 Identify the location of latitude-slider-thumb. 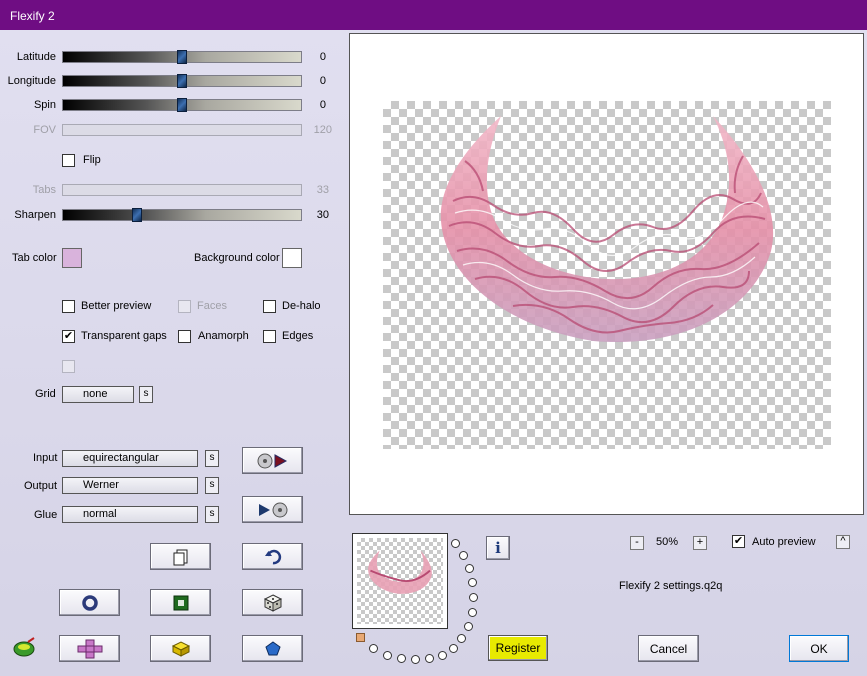
(182, 57).